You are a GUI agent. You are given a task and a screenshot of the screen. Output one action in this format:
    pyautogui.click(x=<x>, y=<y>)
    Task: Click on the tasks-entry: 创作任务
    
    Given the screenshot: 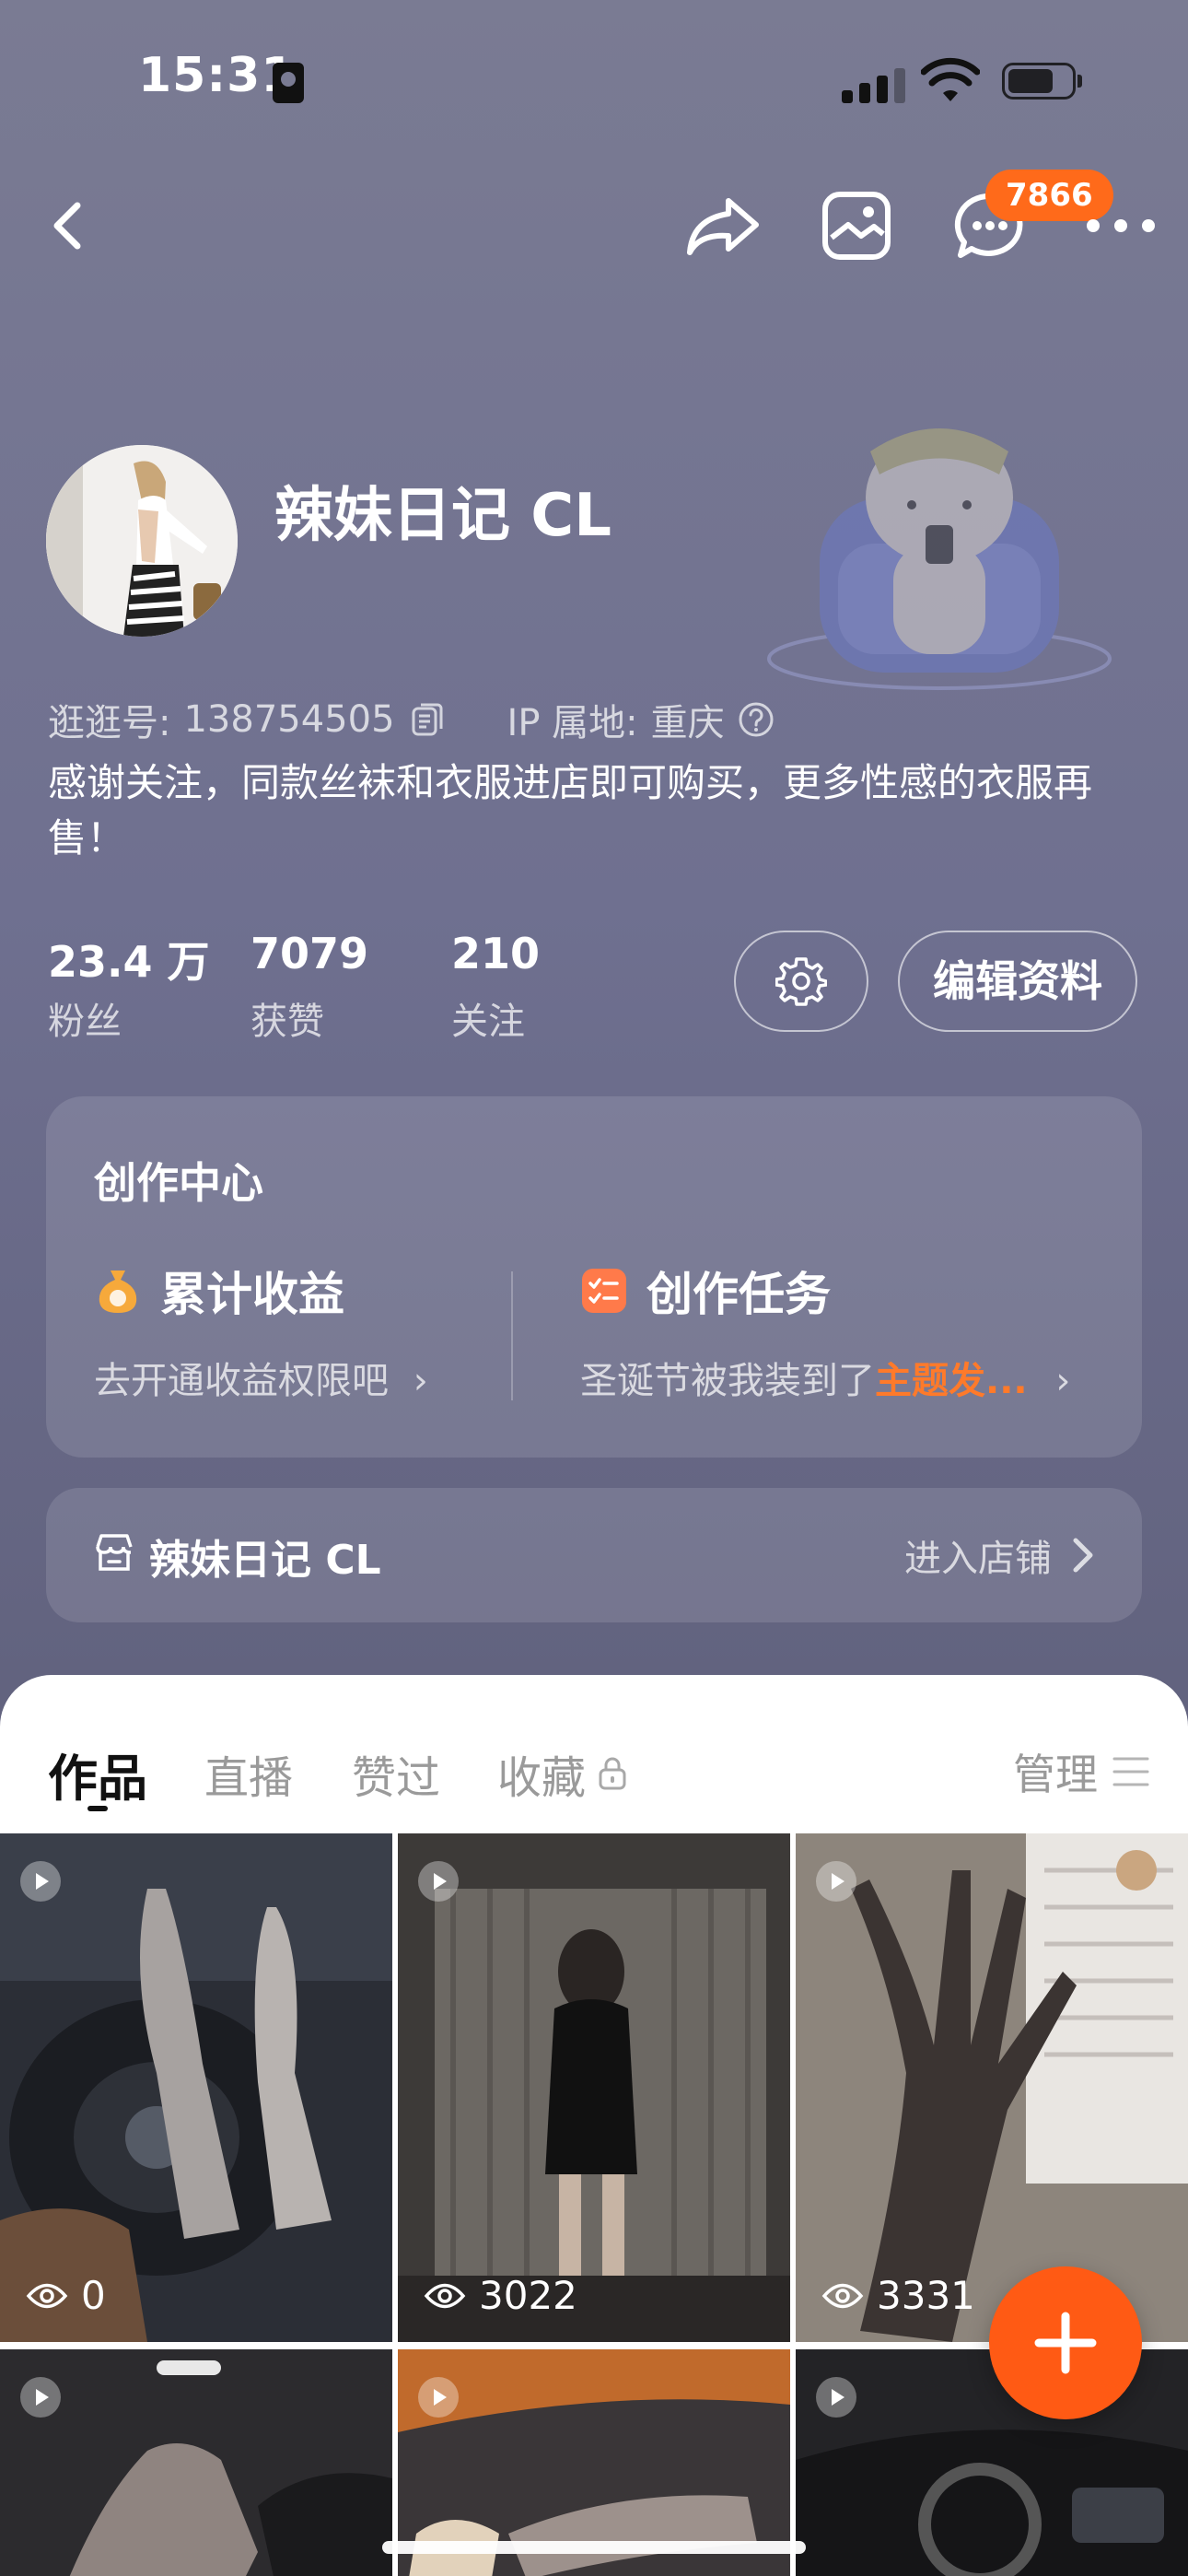 What is the action you would take?
    pyautogui.click(x=705, y=1291)
    